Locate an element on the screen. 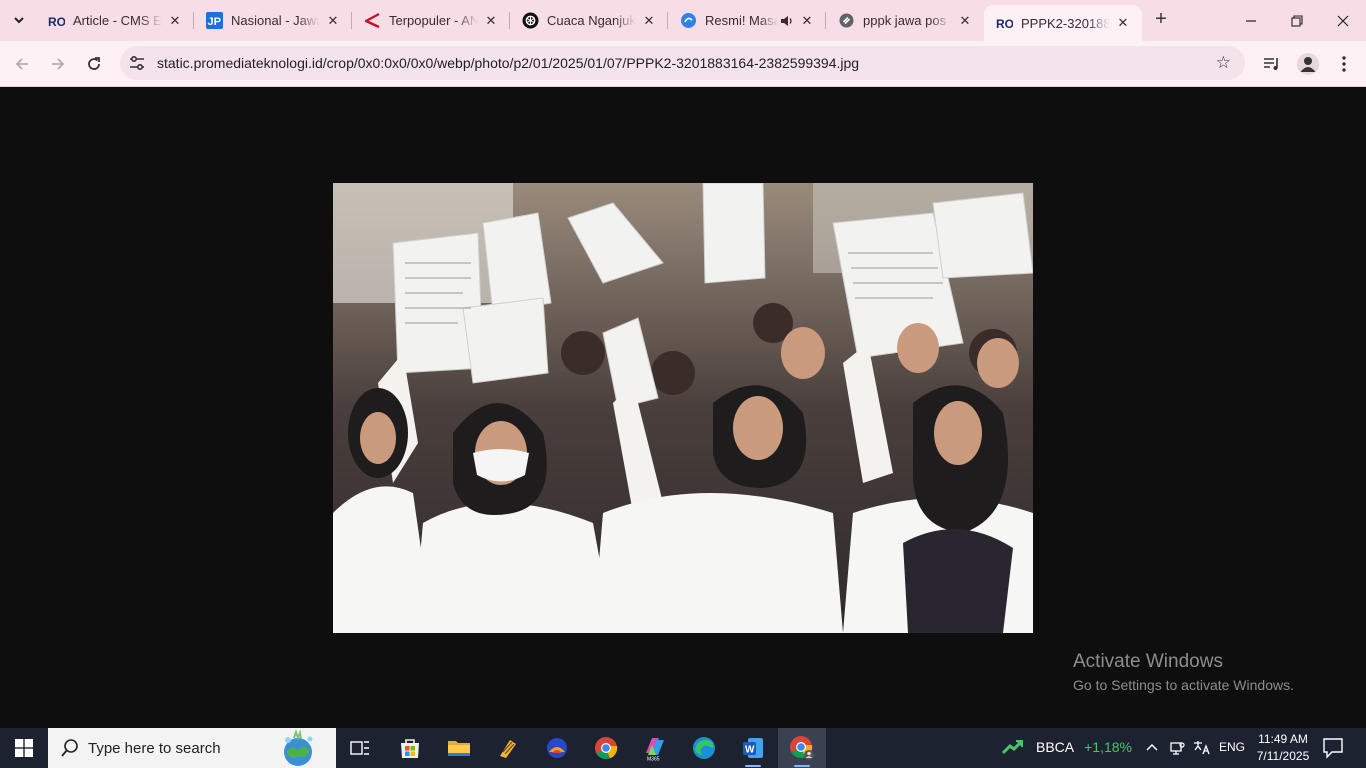 This screenshot has height=768, width=1366. network-status is located at coordinates (1177, 749).